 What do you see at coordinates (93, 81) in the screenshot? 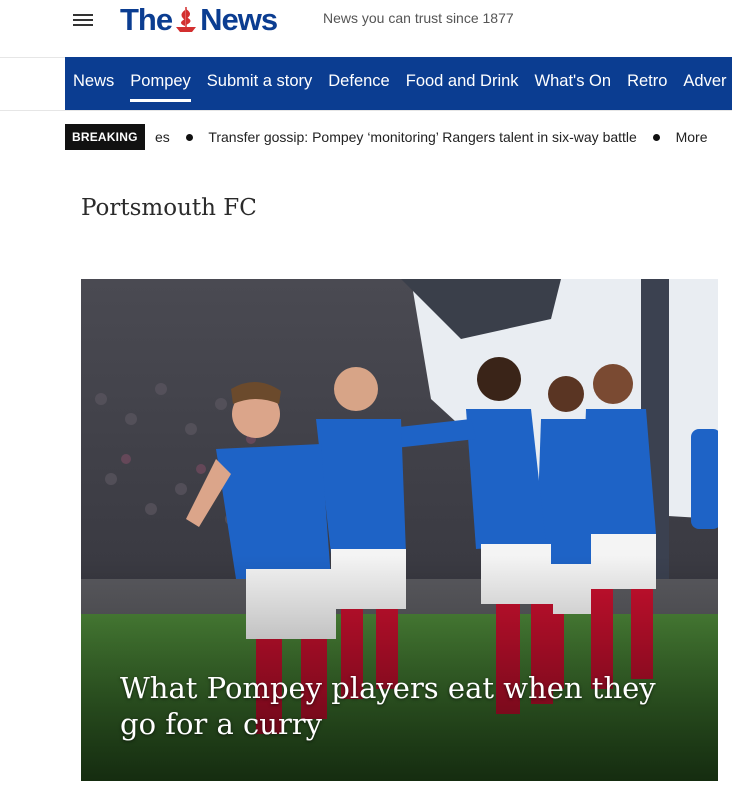
I see `nav-item-news: News` at bounding box center [93, 81].